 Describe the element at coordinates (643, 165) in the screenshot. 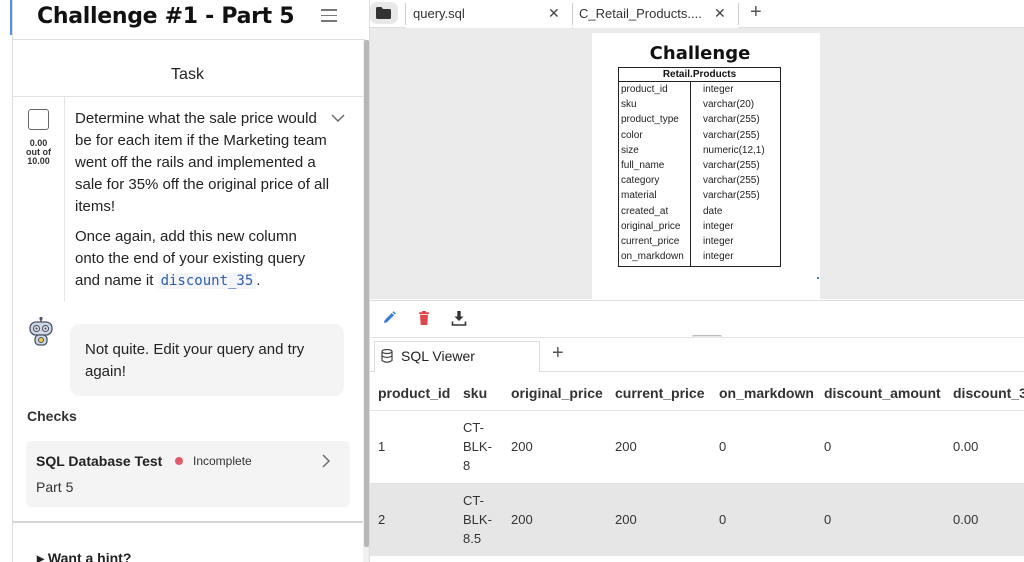

I see `schema-column-name: full_name` at that location.